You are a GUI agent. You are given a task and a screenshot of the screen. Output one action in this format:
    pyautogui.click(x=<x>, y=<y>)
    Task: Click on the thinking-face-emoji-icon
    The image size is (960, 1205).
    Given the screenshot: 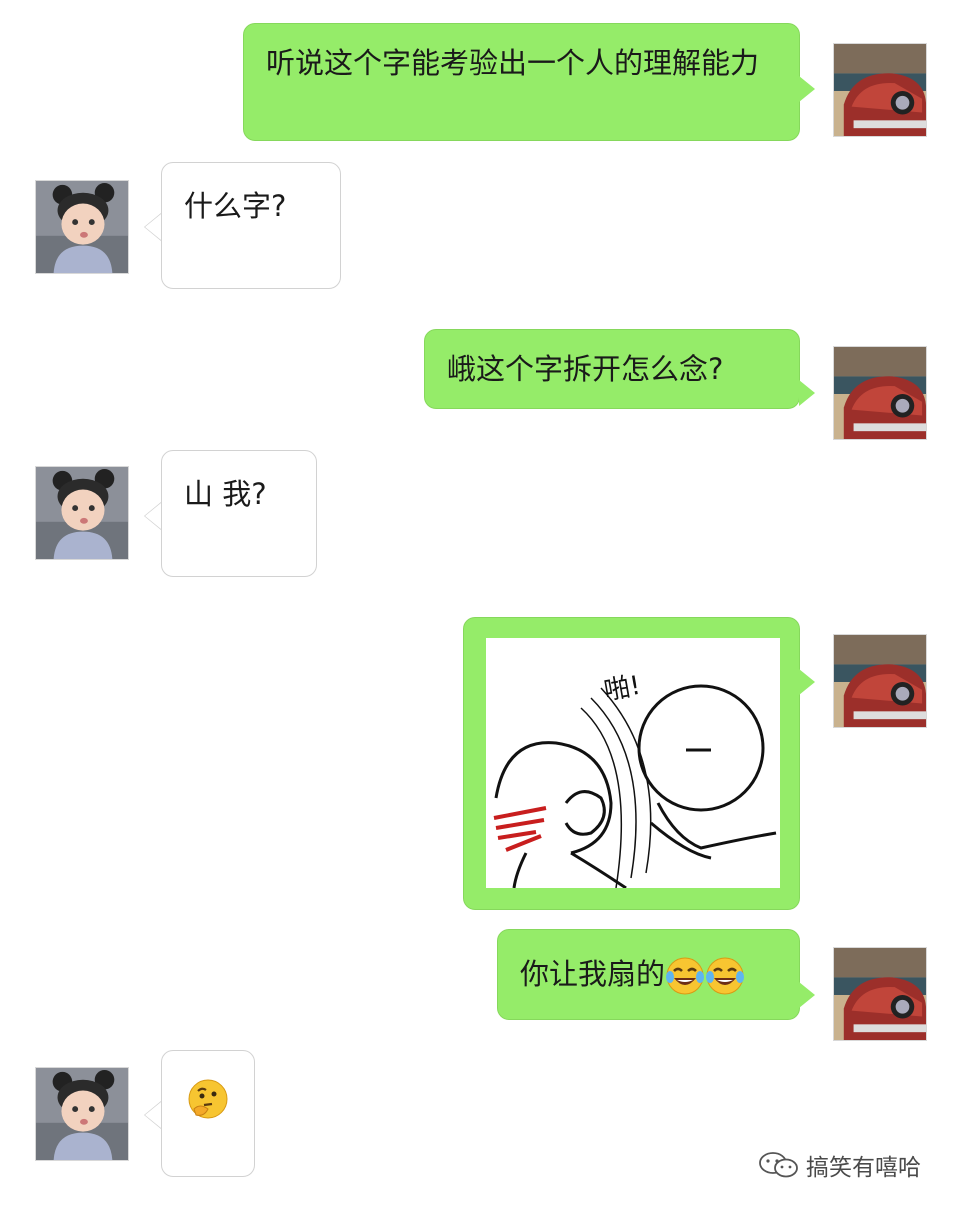 What is the action you would take?
    pyautogui.click(x=208, y=1099)
    